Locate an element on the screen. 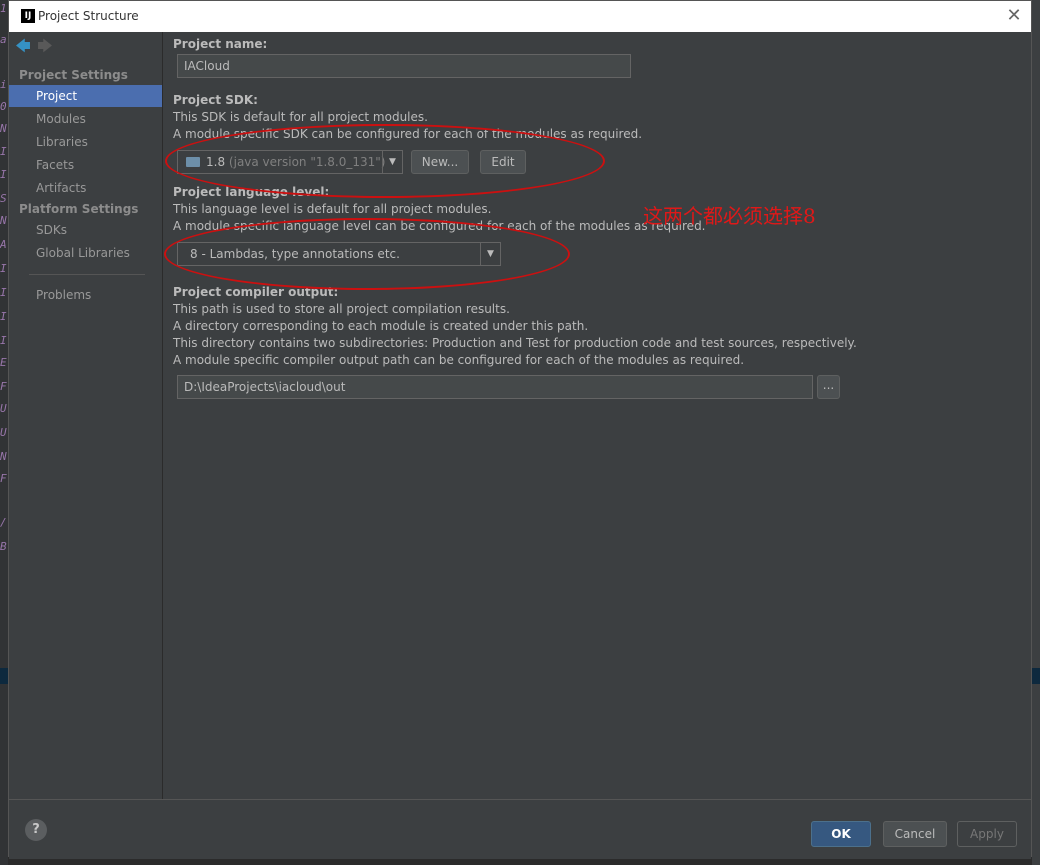 The width and height of the screenshot is (1040, 865). language-level-select: 8 - Lambdas, type annotations etc. ▼ is located at coordinates (339, 254).